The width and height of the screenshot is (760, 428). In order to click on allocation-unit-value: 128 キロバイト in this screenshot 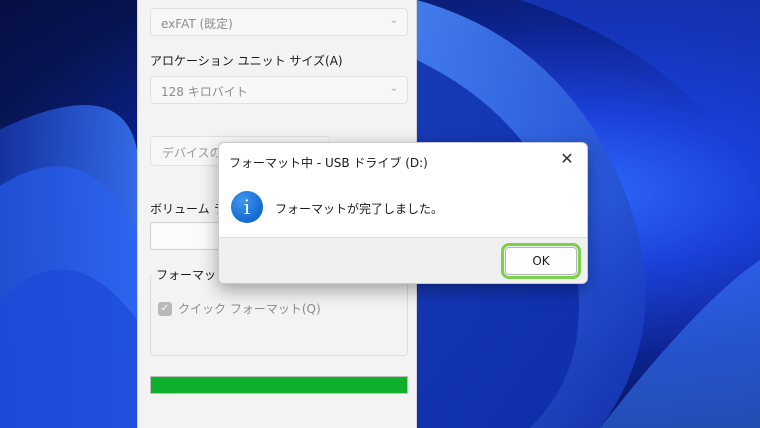, I will do `click(204, 92)`.